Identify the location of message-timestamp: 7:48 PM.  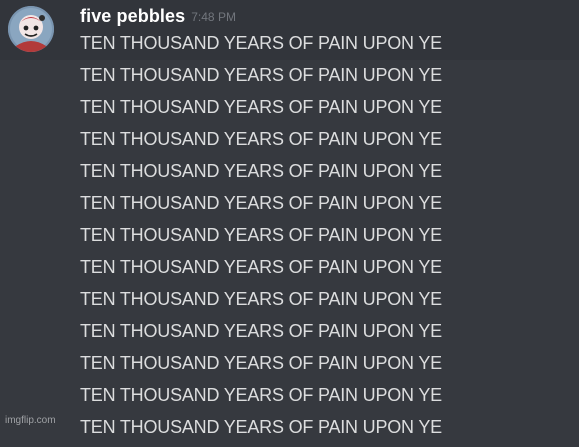
(213, 17).